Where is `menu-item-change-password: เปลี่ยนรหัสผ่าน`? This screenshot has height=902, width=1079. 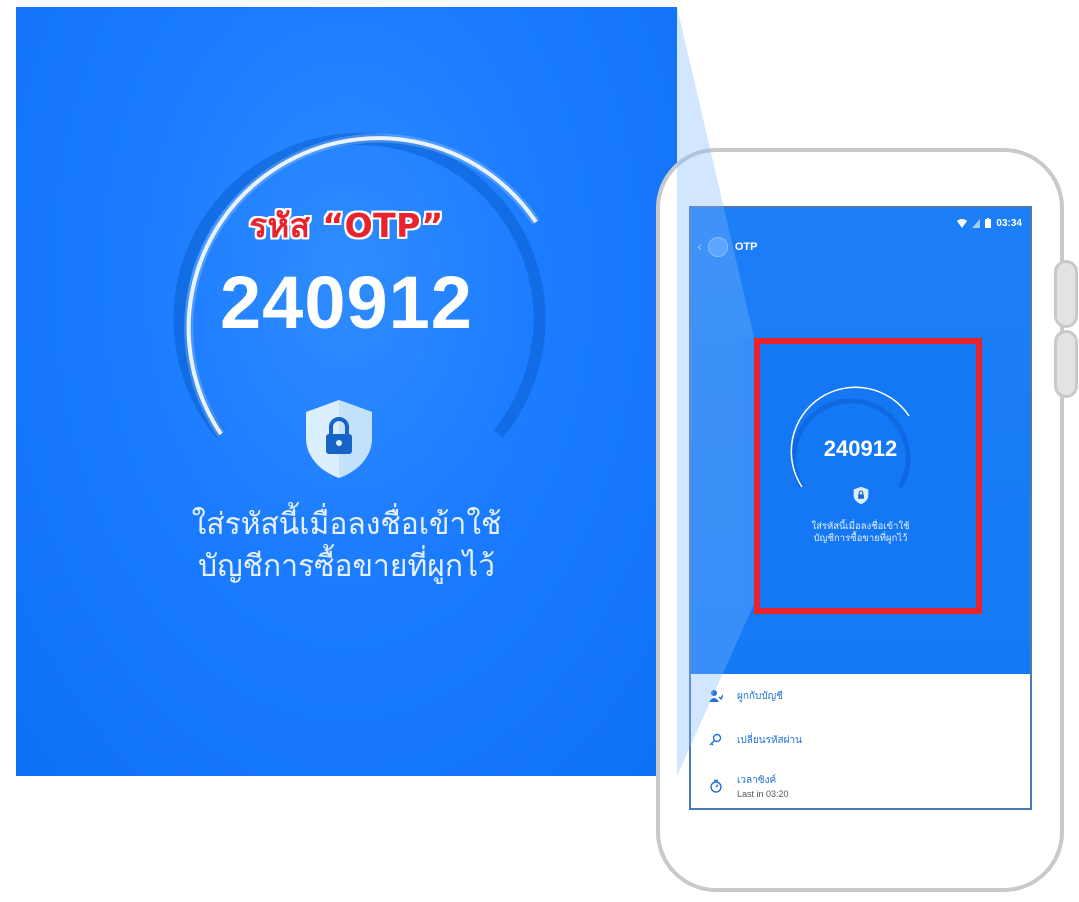 menu-item-change-password: เปลี่ยนรหัสผ่าน is located at coordinates (860, 740).